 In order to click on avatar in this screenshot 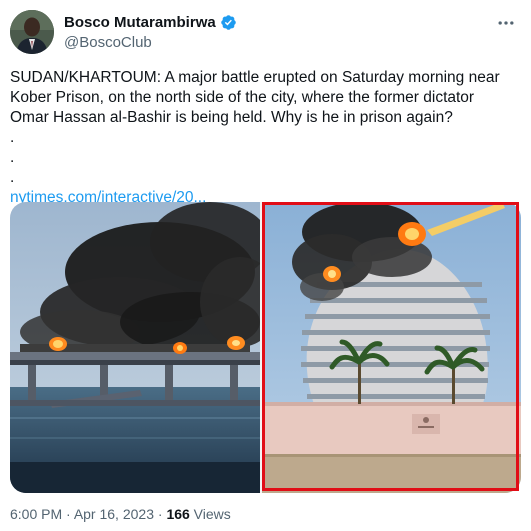, I will do `click(32, 32)`.